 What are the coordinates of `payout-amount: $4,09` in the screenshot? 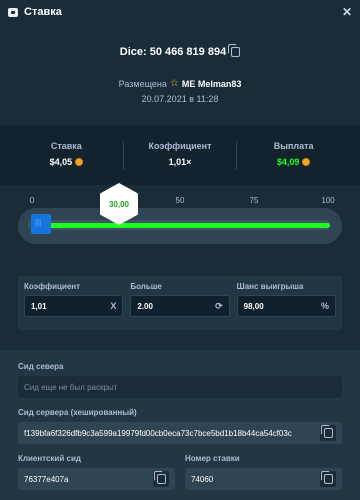 It's located at (288, 161).